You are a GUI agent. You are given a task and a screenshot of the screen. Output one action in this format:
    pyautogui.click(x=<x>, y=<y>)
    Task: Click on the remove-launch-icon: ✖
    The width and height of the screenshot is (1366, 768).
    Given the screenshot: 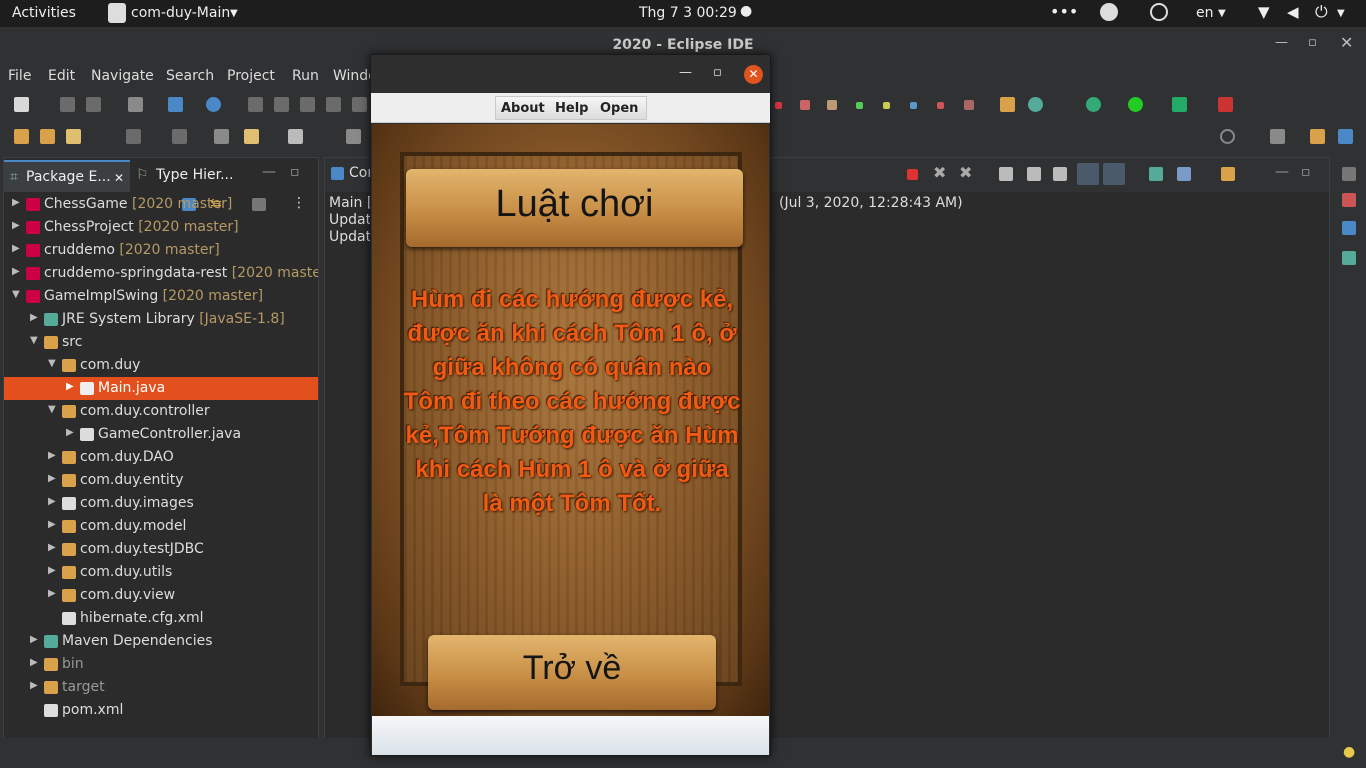 What is the action you would take?
    pyautogui.click(x=939, y=172)
    